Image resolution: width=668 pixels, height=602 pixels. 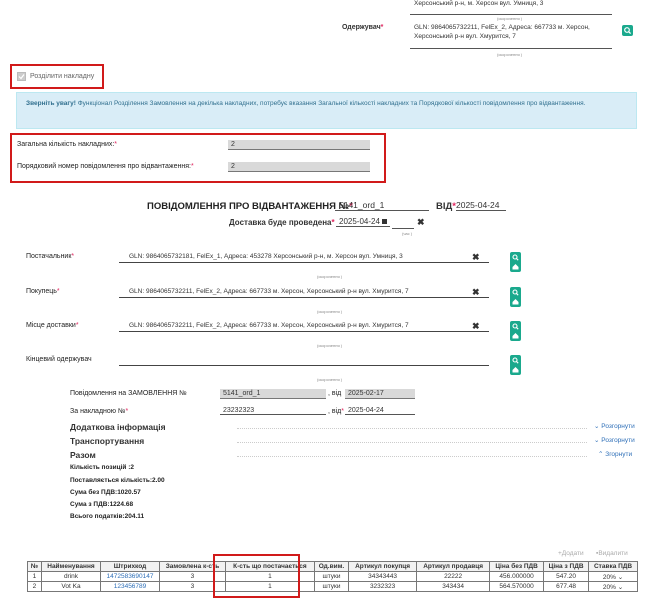 I want to click on final-actions-button, so click(x=515, y=365).